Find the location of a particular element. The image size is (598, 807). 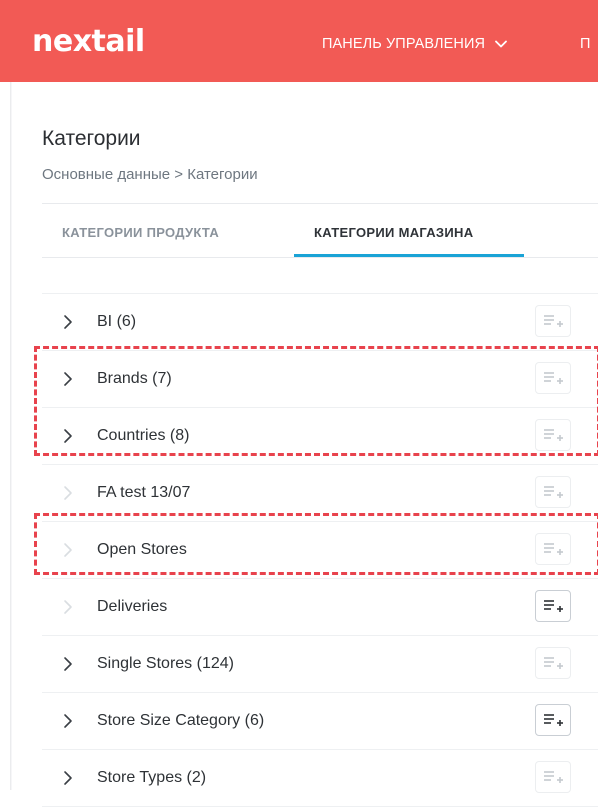

category-label: Brands (7) is located at coordinates (134, 378).